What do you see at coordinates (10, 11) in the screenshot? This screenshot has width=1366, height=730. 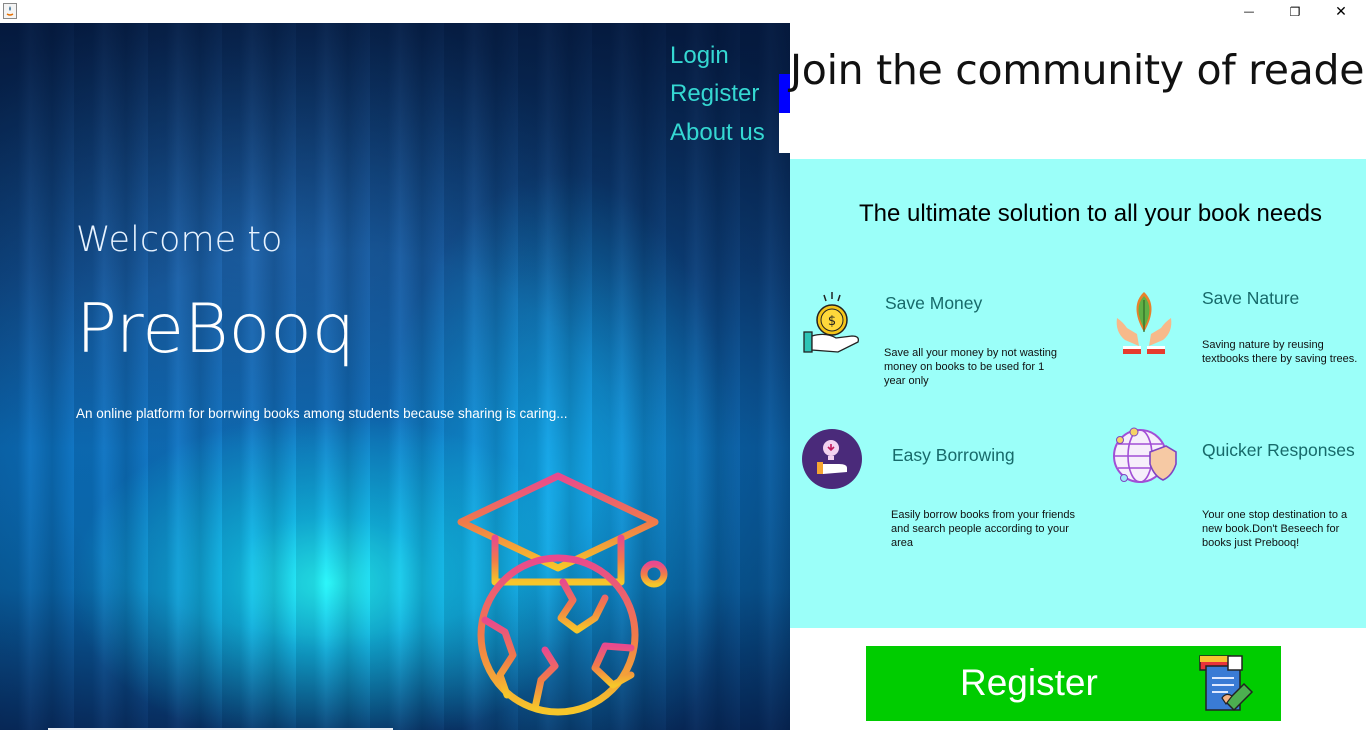 I see `java-app-icon` at bounding box center [10, 11].